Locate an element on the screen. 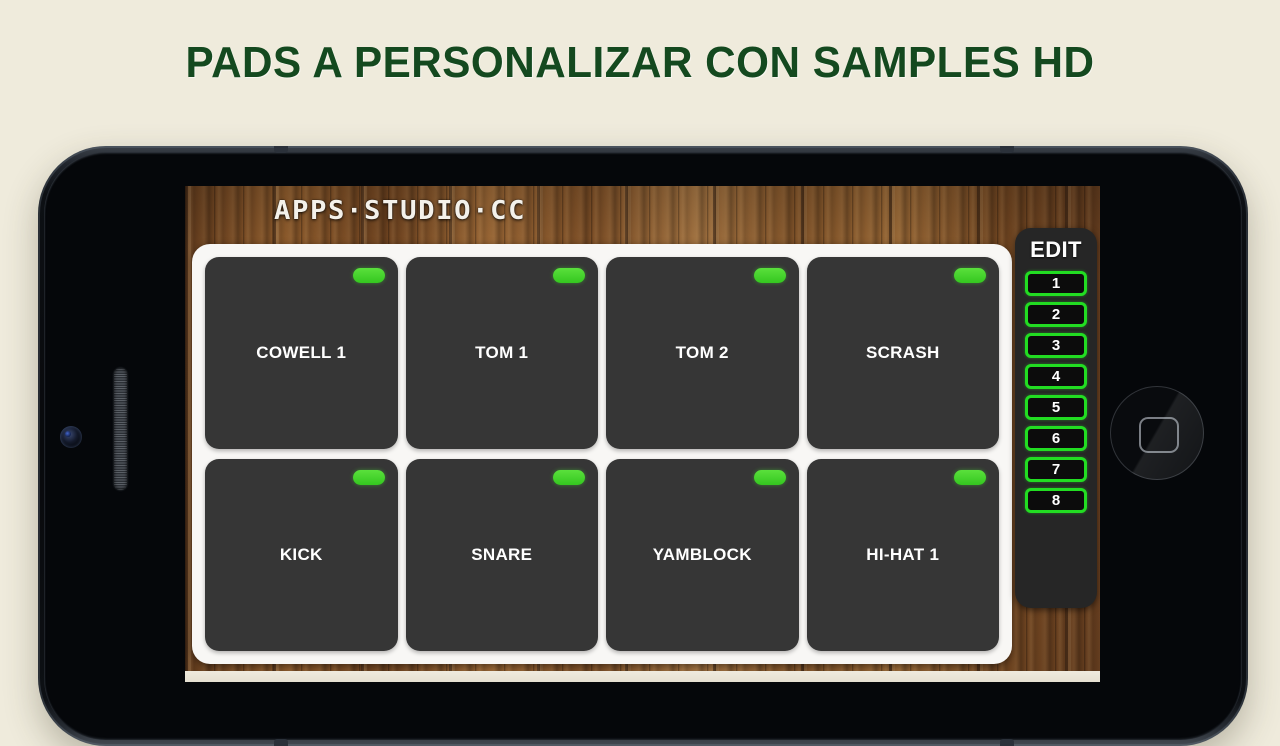  app-logo: APPS·STUDIO·CC is located at coordinates (400, 211).